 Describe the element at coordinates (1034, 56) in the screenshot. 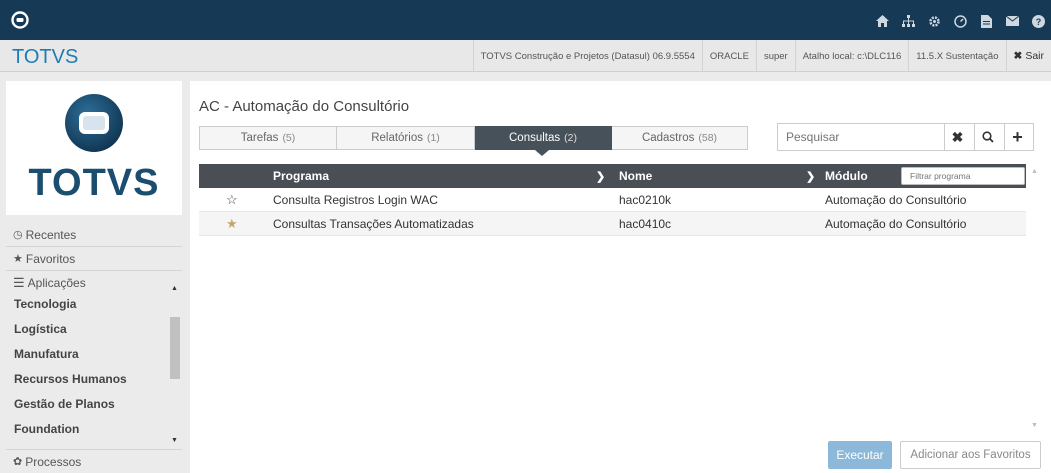

I see `logout-label: Sair` at that location.